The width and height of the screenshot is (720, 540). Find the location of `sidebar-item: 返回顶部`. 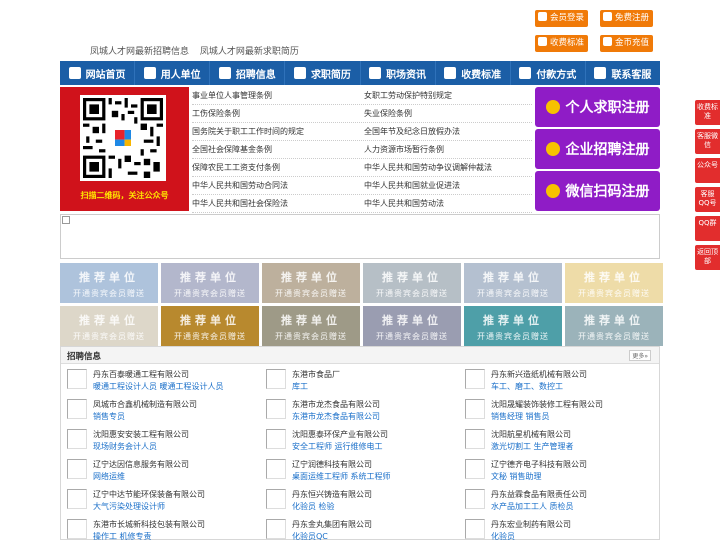

sidebar-item: 返回顶部 is located at coordinates (707, 257).